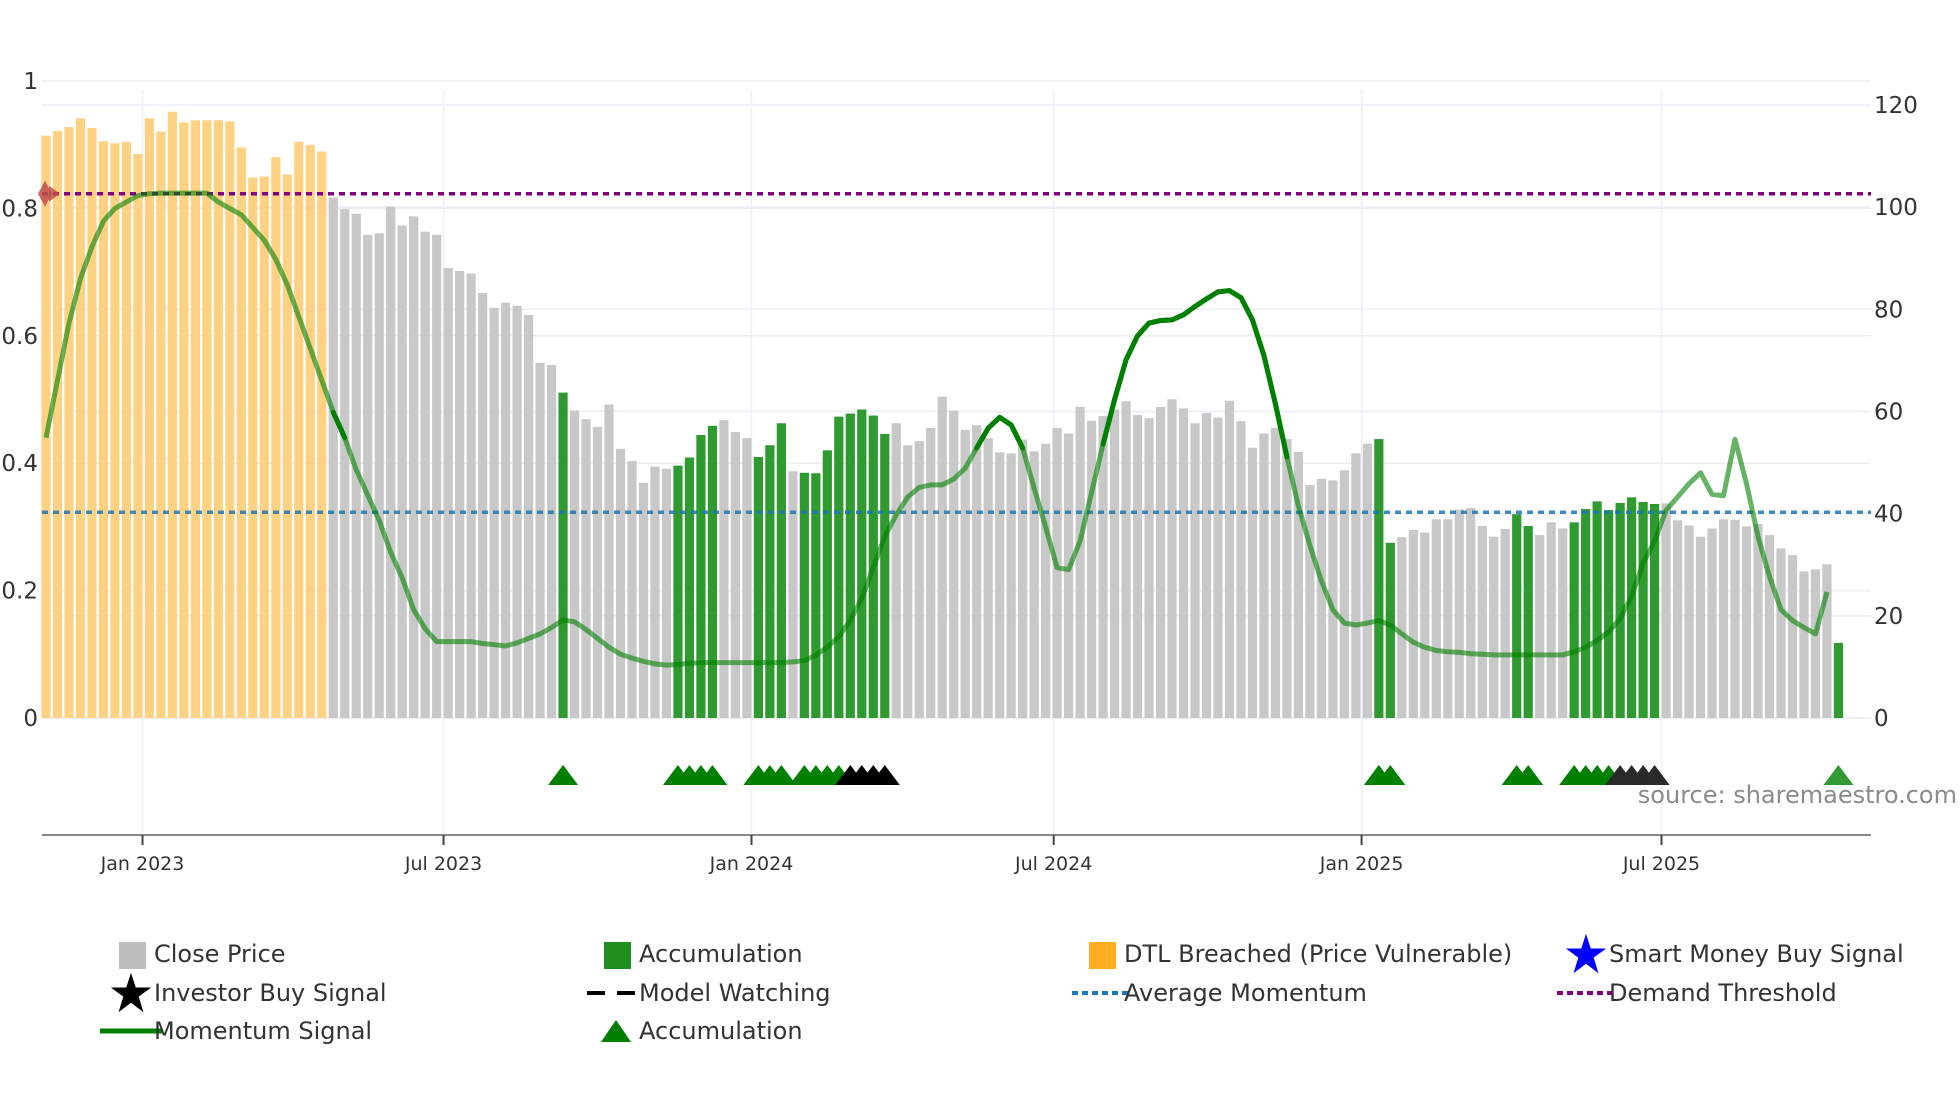 This screenshot has height=1102, width=1960. What do you see at coordinates (1881, 719) in the screenshot?
I see `right-y-tick-label: 0` at bounding box center [1881, 719].